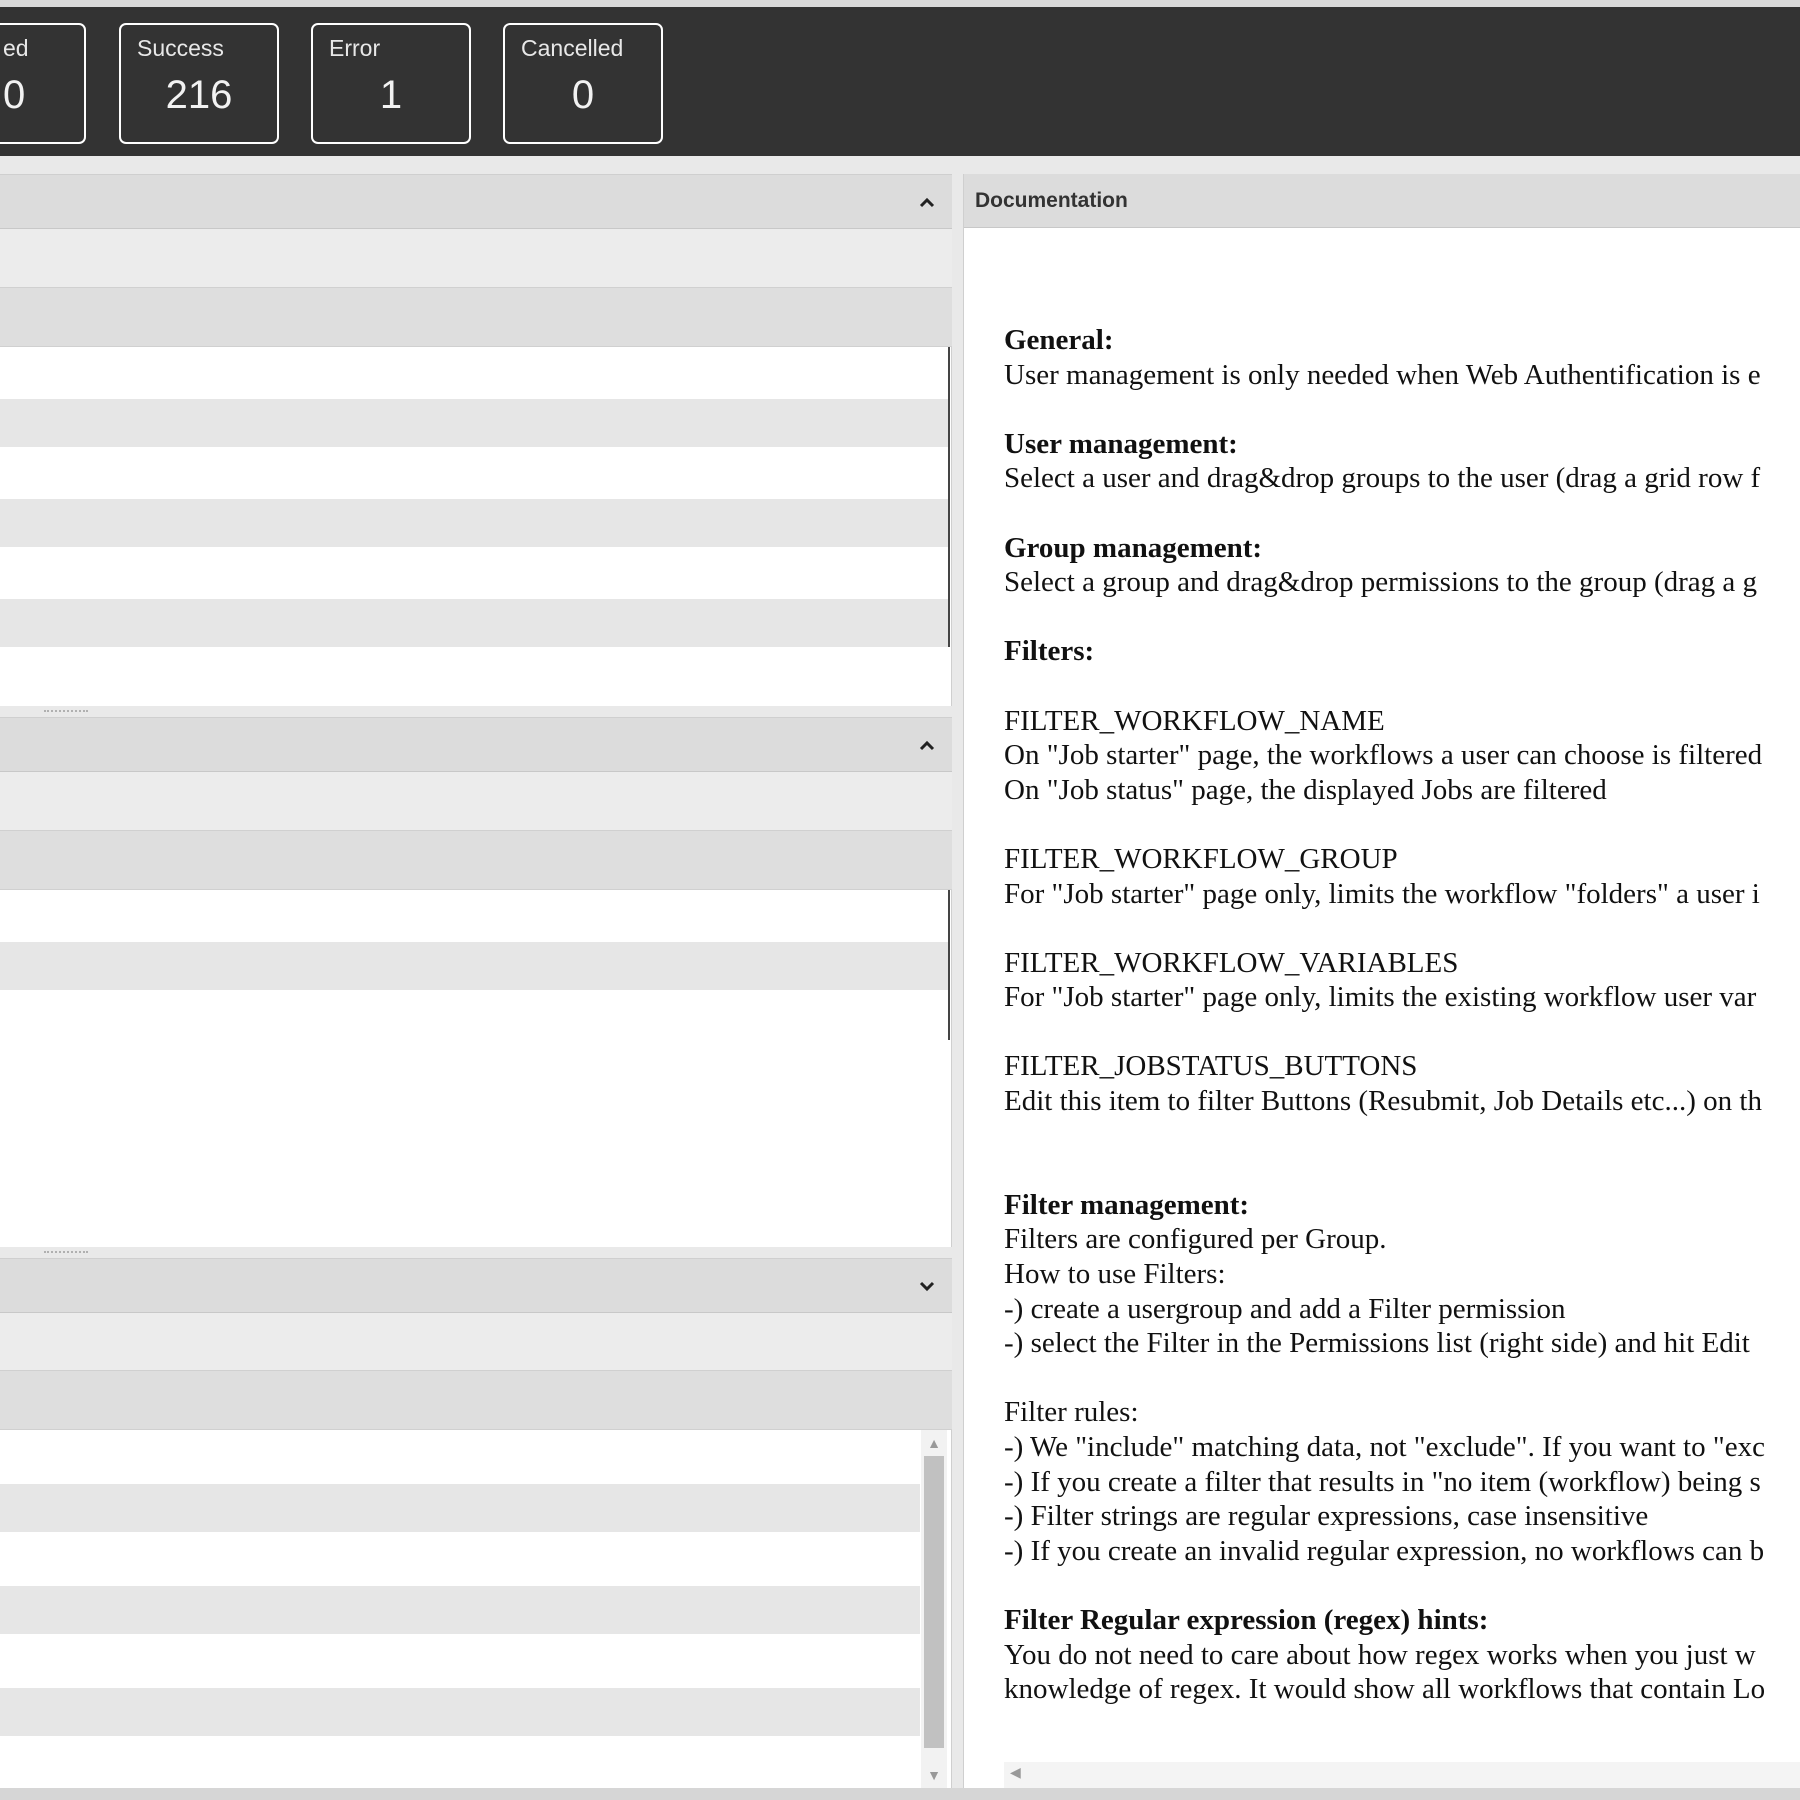 The height and width of the screenshot is (1800, 1800). I want to click on horizontal-scrollbar: ◀, so click(1402, 1775).